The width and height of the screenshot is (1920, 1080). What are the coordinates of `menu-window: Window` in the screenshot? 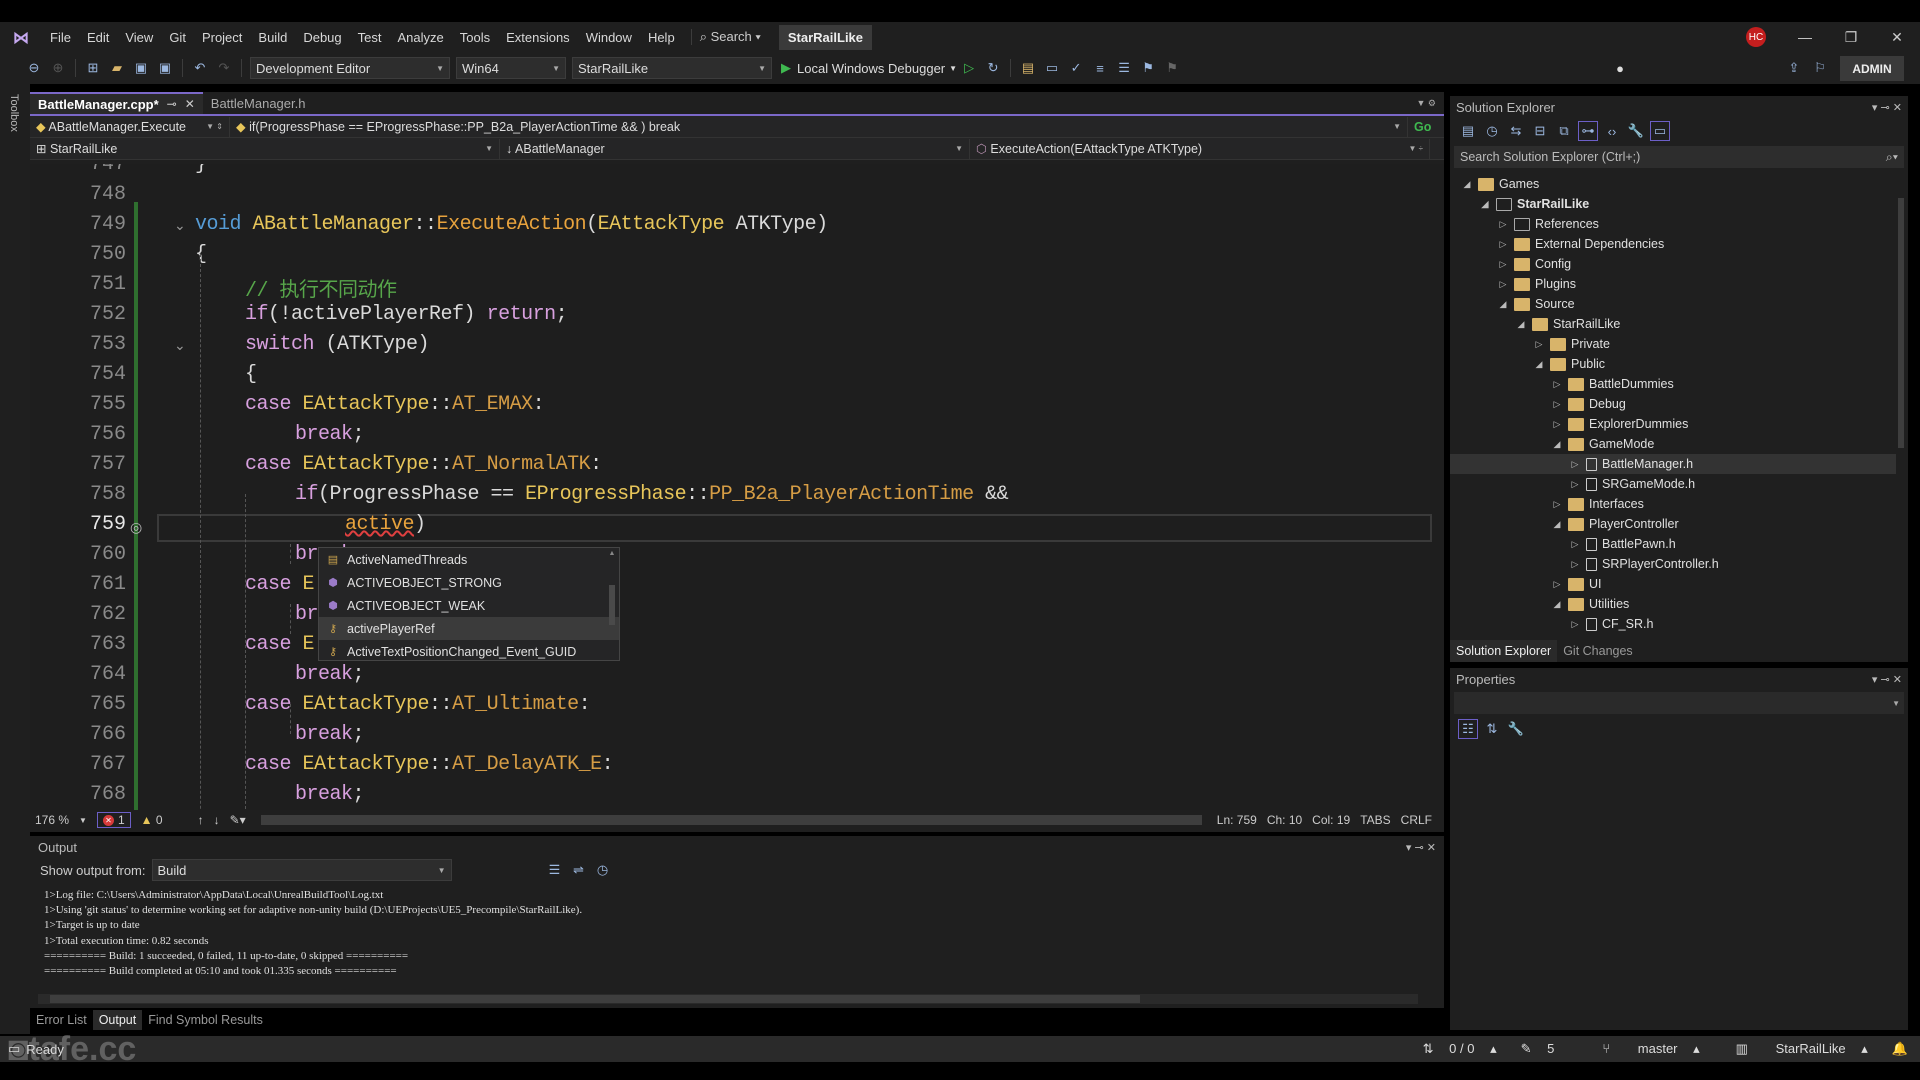 It's located at (609, 37).